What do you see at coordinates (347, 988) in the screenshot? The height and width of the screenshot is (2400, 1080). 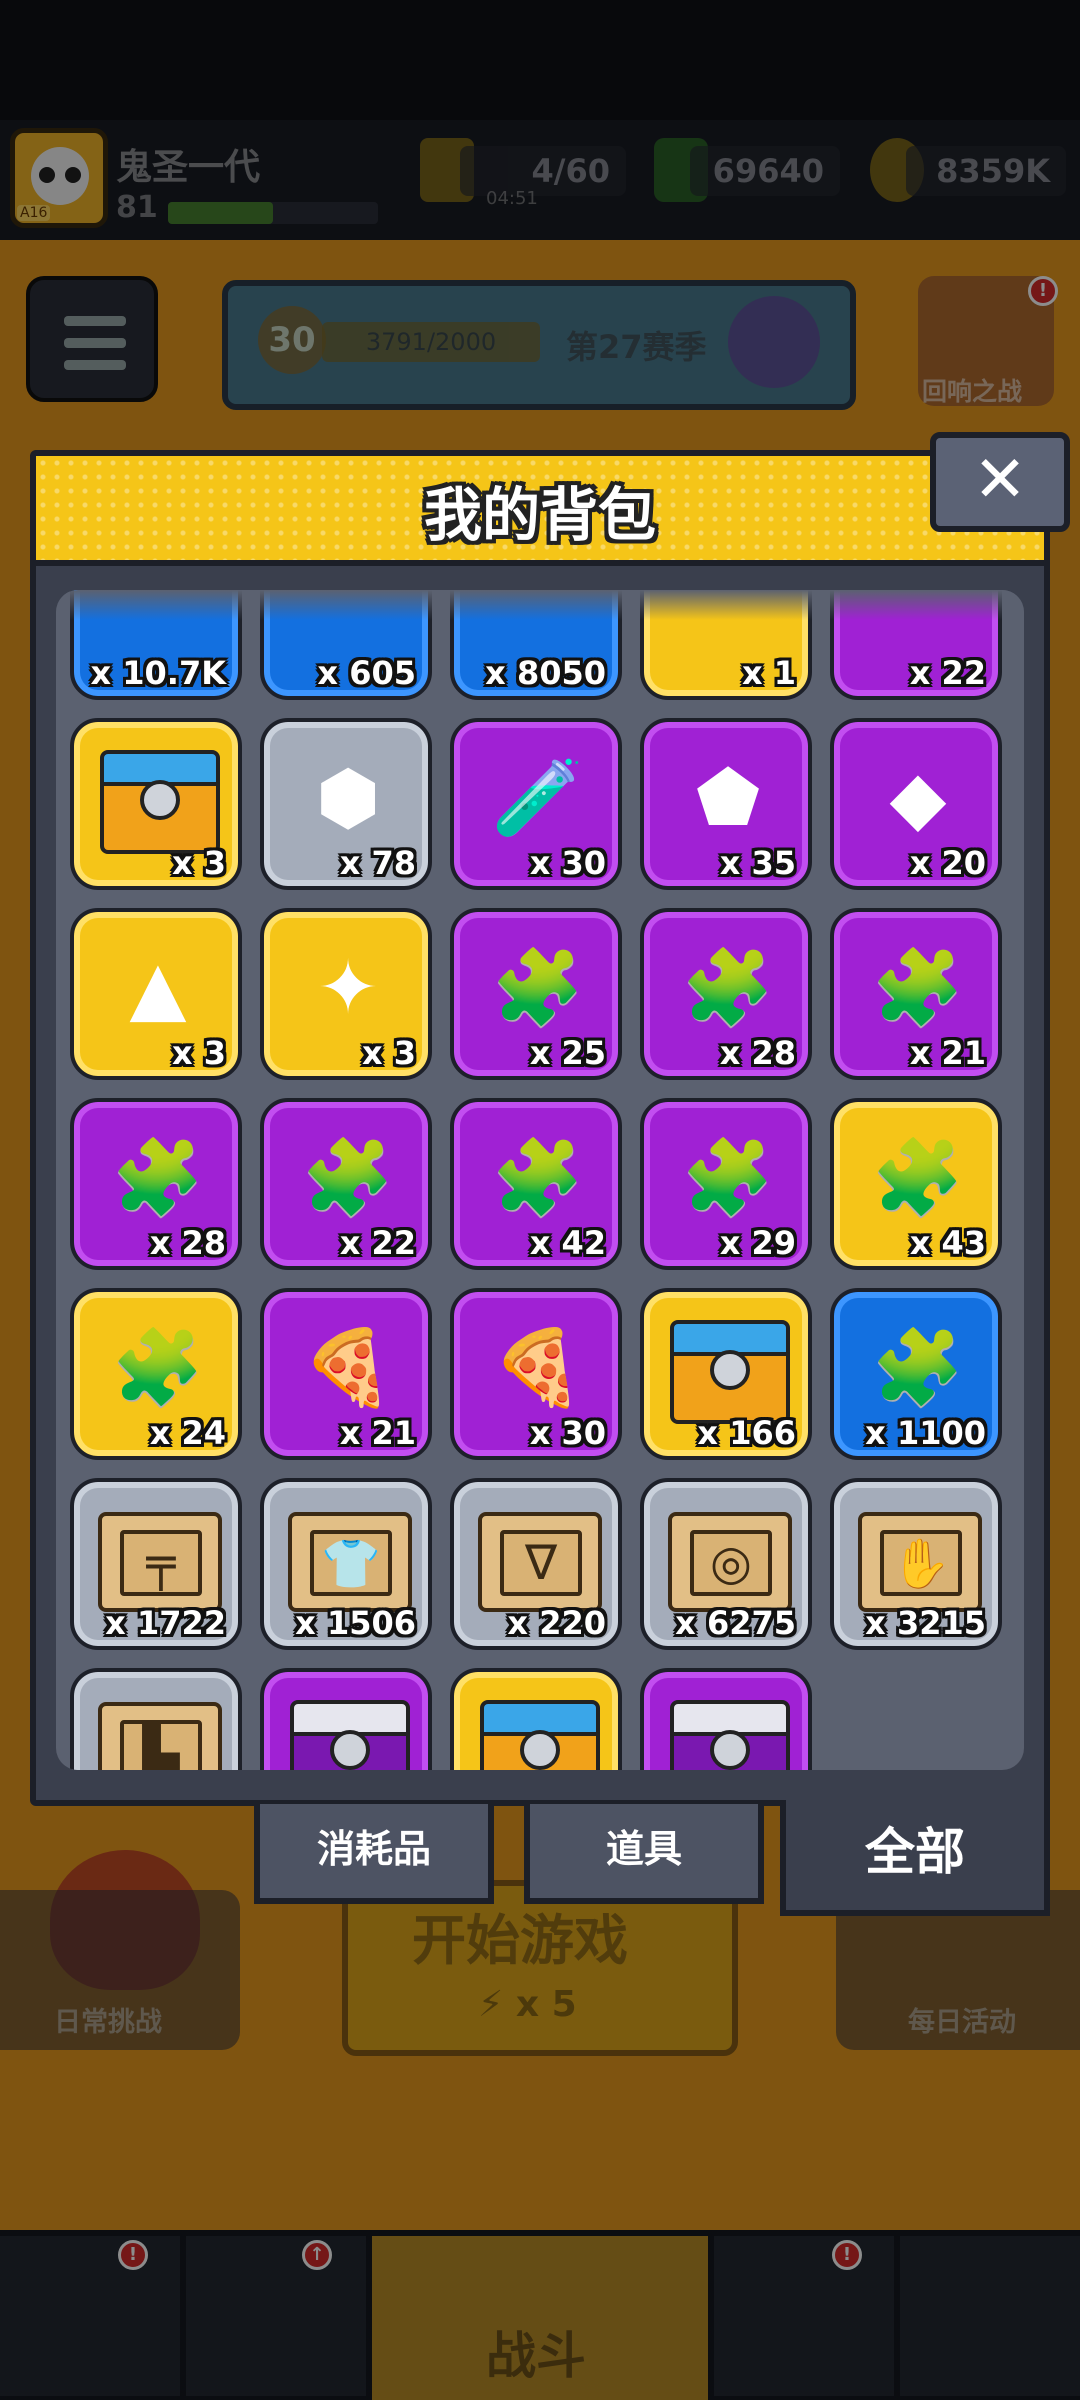 I see `star-icon: ✦` at bounding box center [347, 988].